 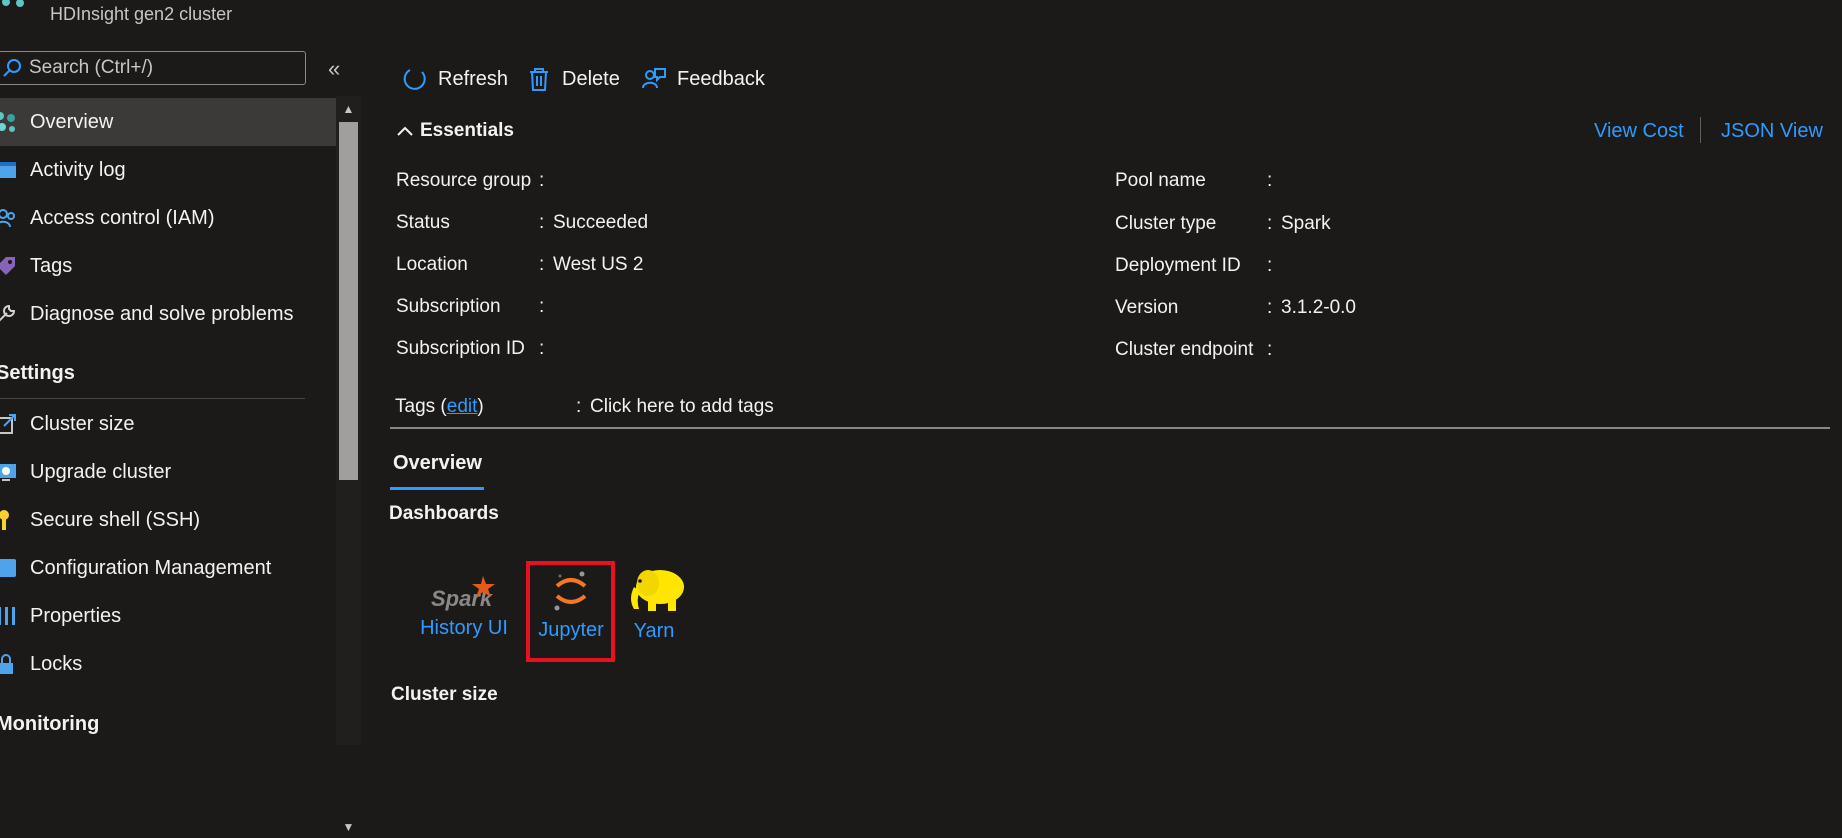 I want to click on prop-value-version: 3.1.2-0.0, so click(x=1318, y=307).